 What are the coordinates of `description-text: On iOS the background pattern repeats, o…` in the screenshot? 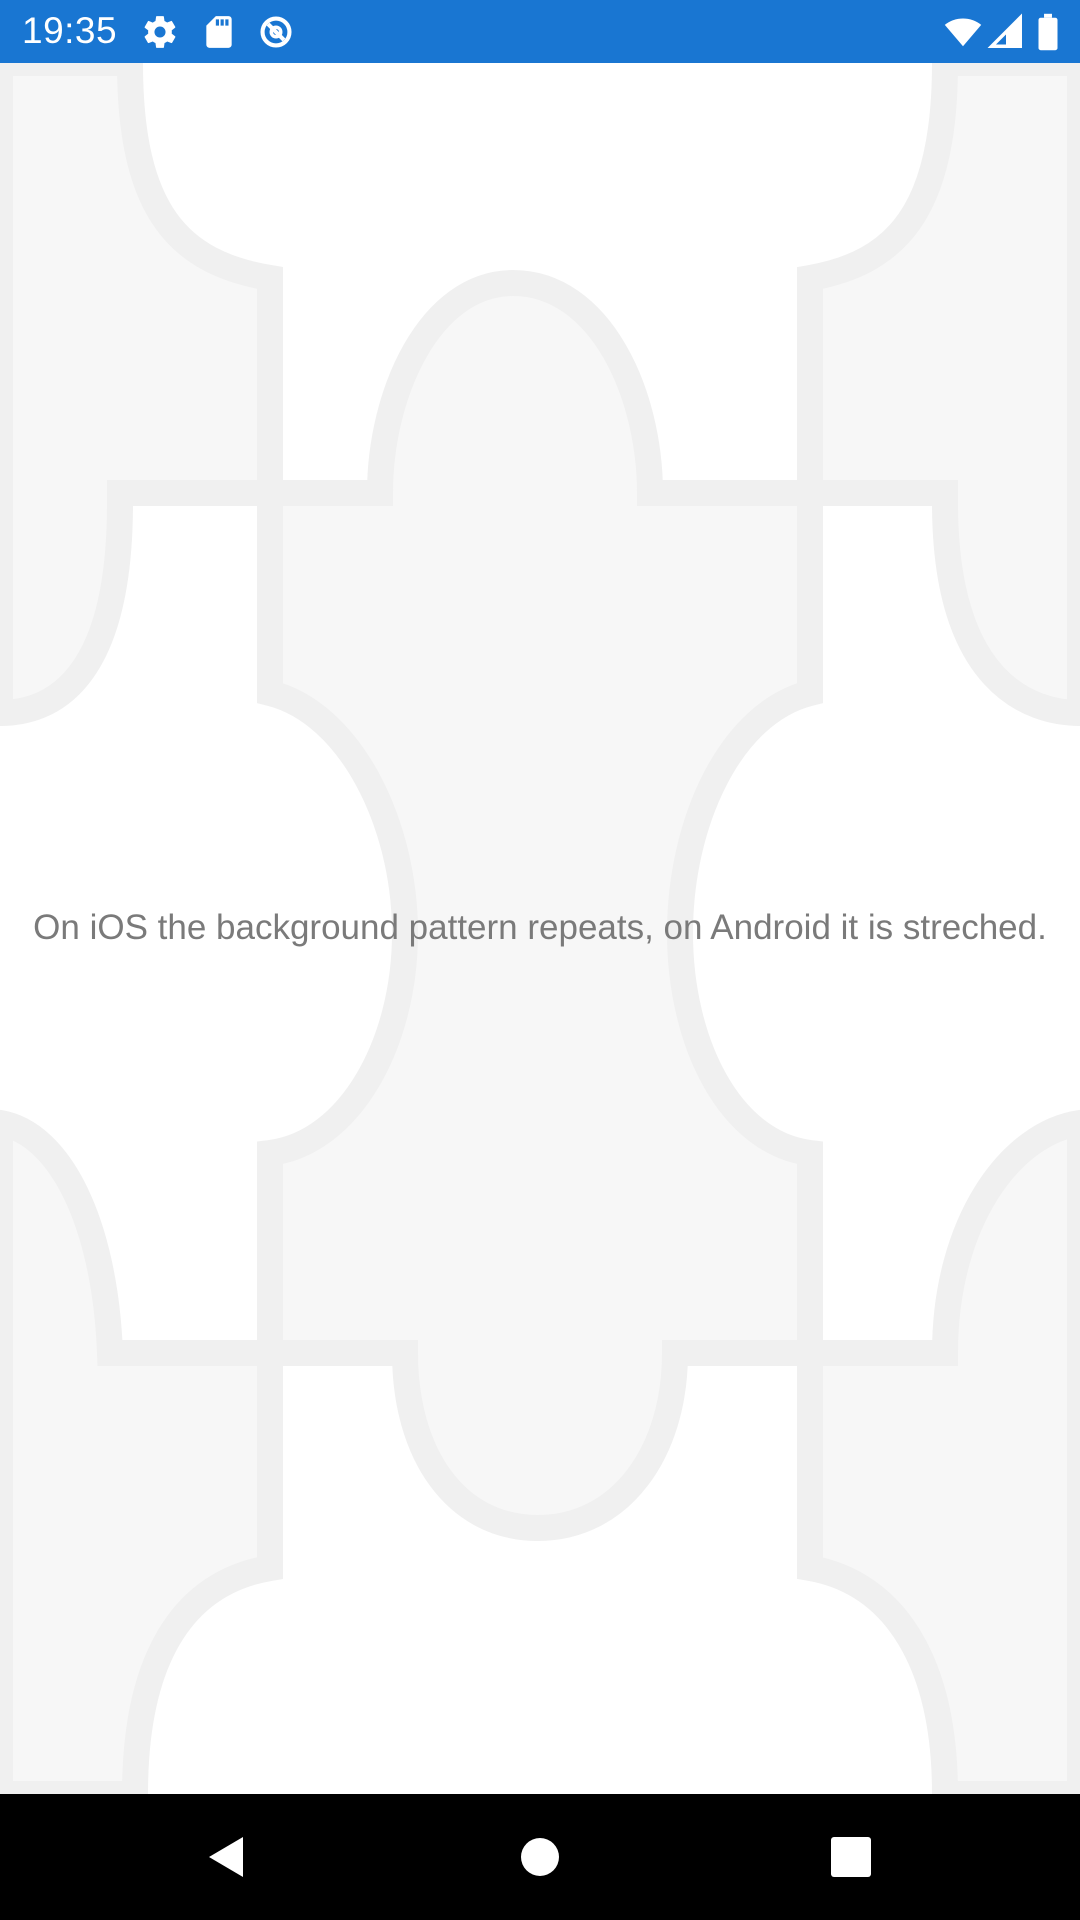 It's located at (540, 927).